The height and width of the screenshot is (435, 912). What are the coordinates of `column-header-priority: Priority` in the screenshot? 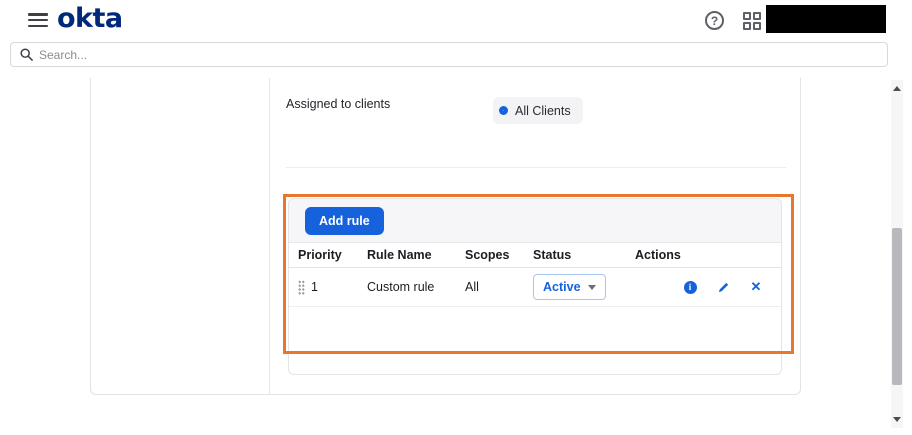 It's located at (320, 255).